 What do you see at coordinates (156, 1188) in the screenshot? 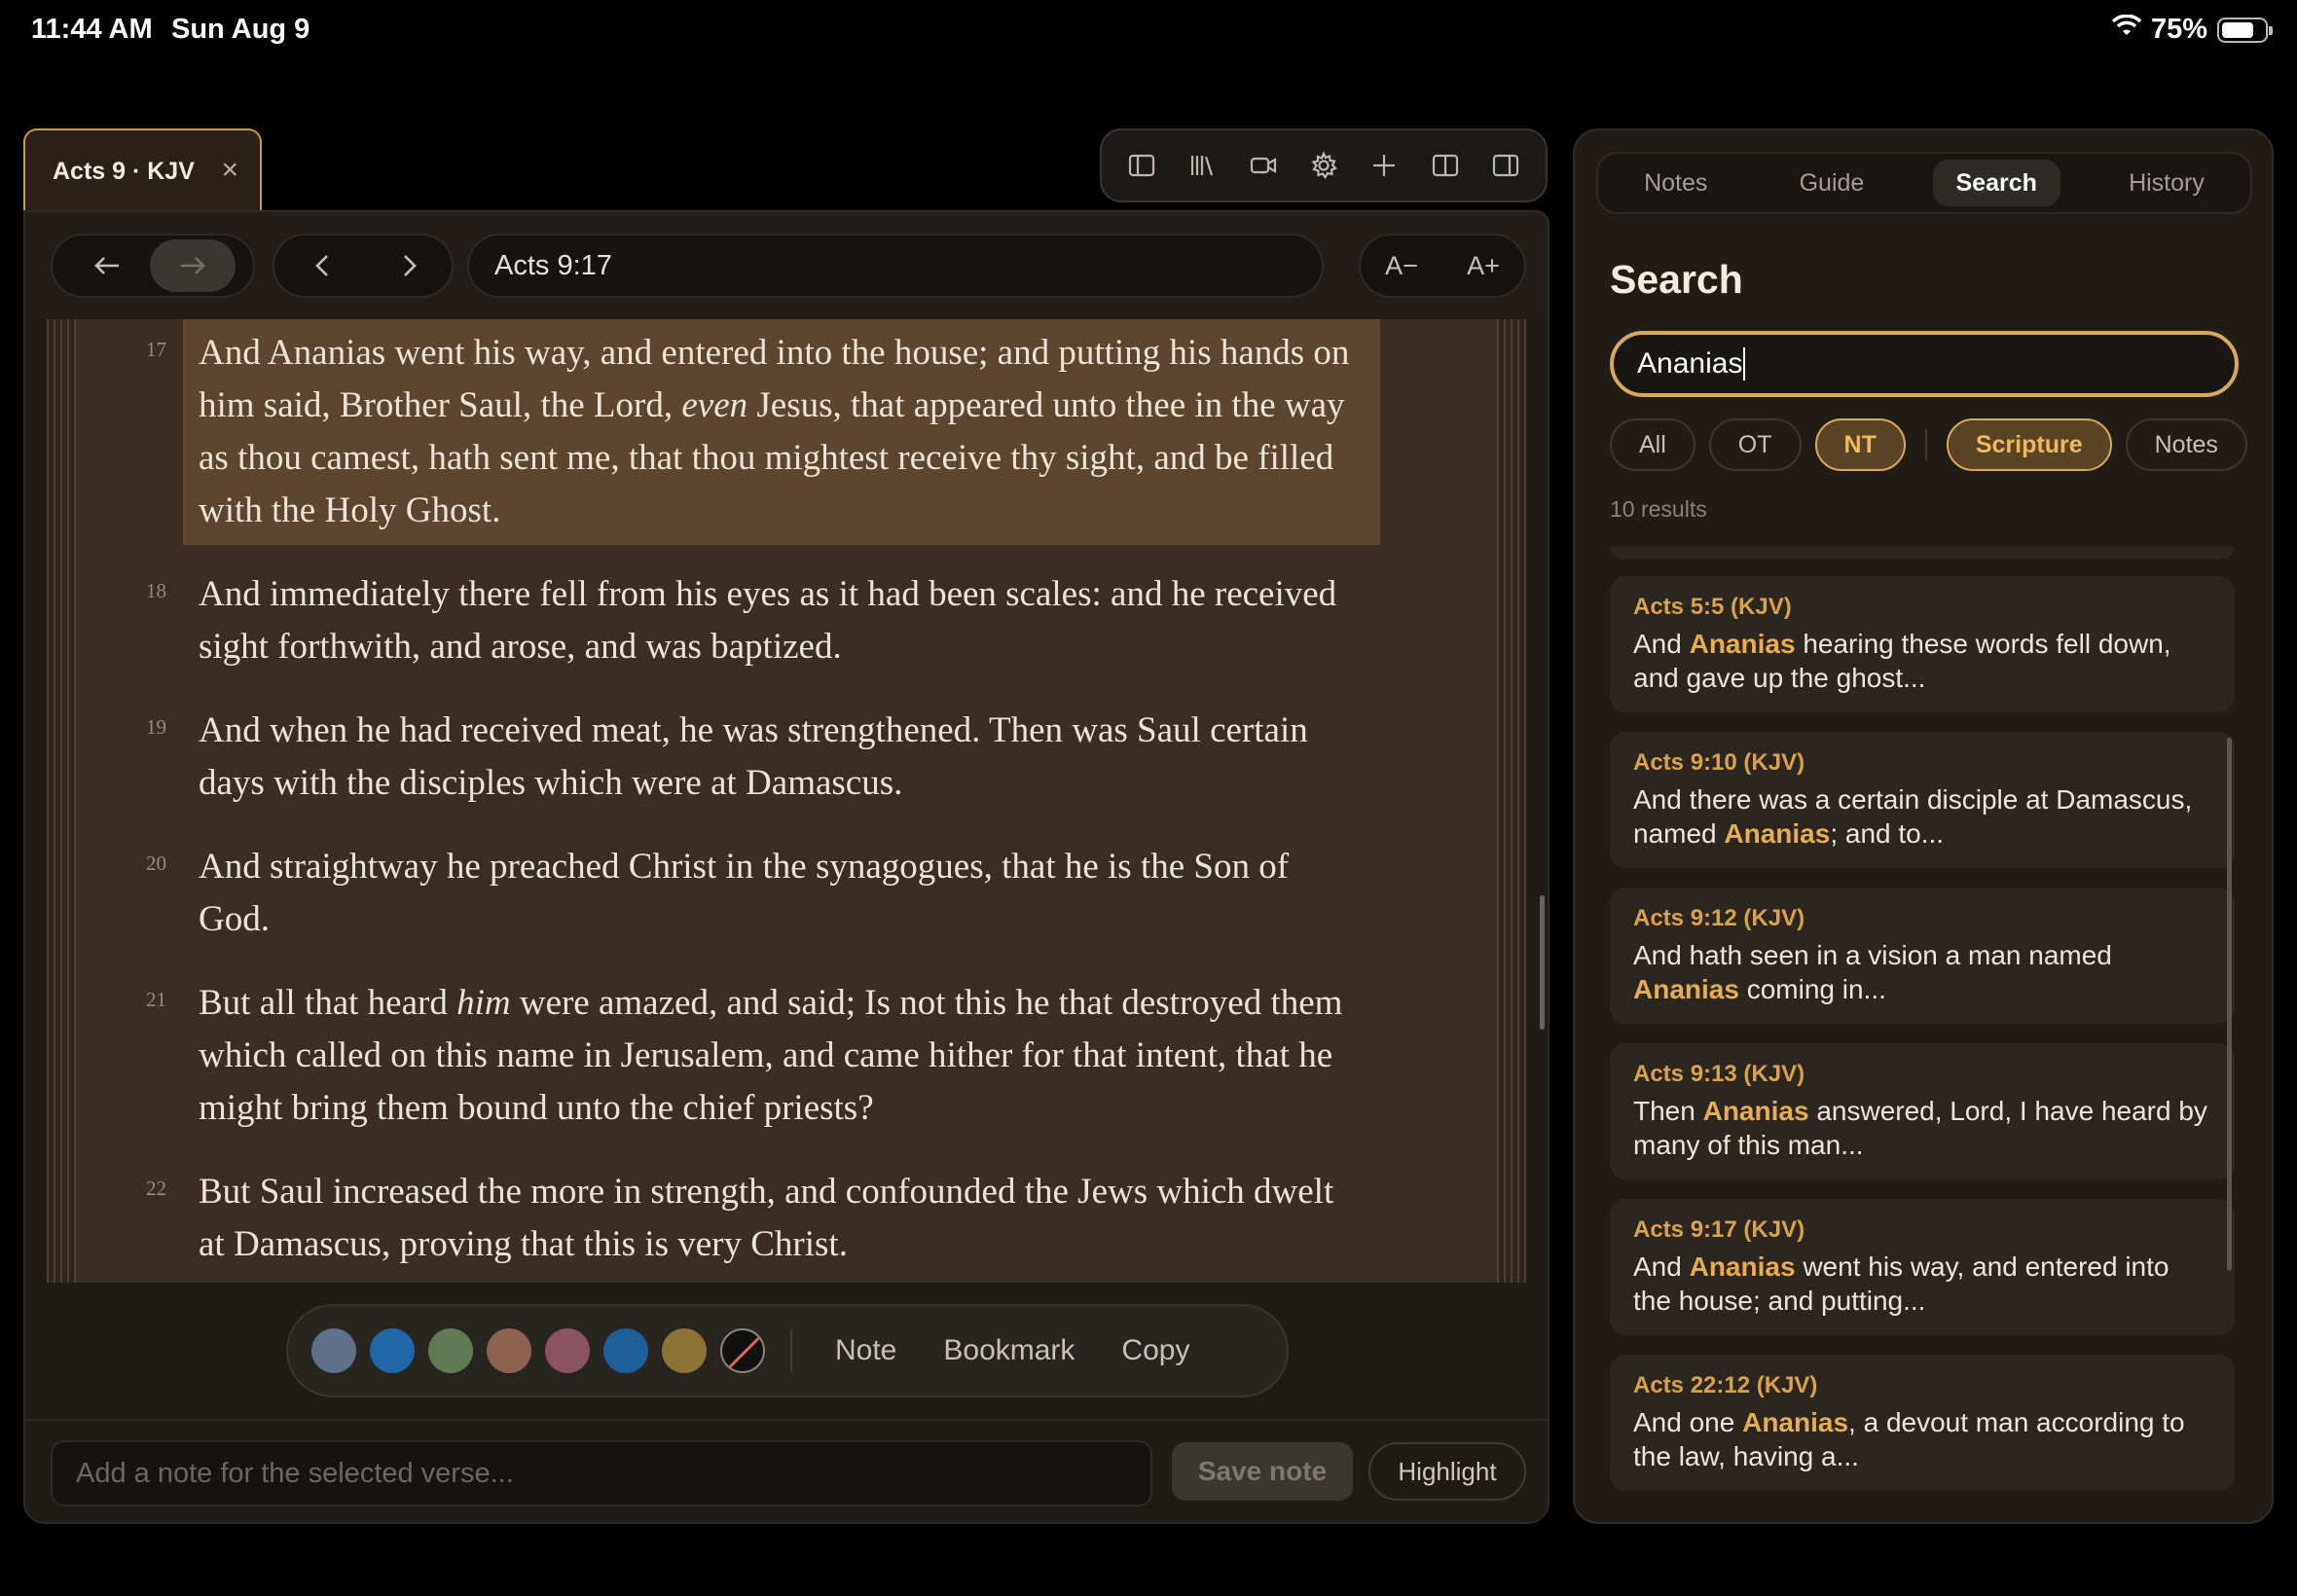
I see `verse-number: 22` at bounding box center [156, 1188].